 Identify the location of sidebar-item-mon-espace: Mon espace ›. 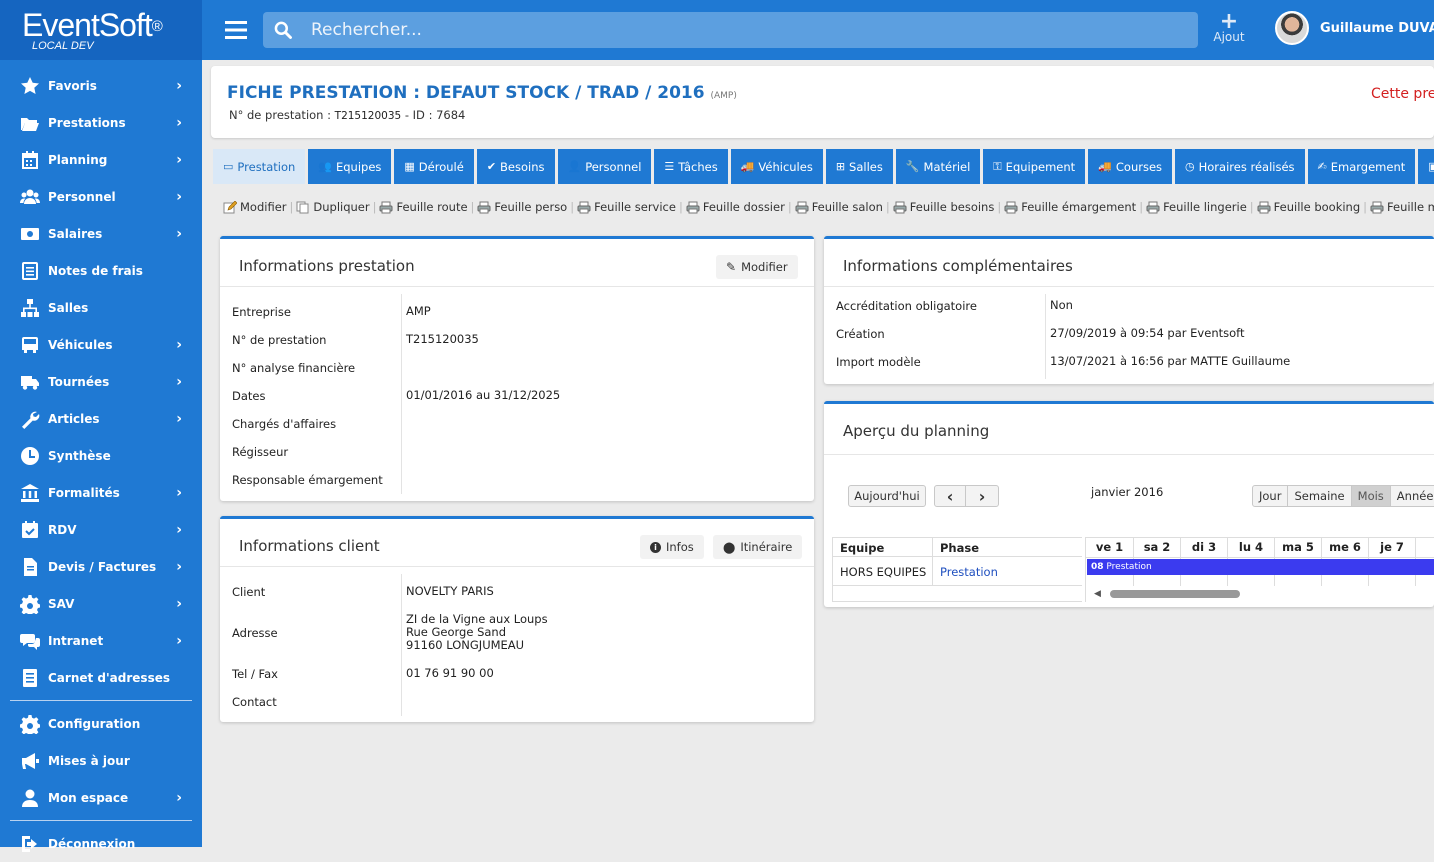
(101, 797).